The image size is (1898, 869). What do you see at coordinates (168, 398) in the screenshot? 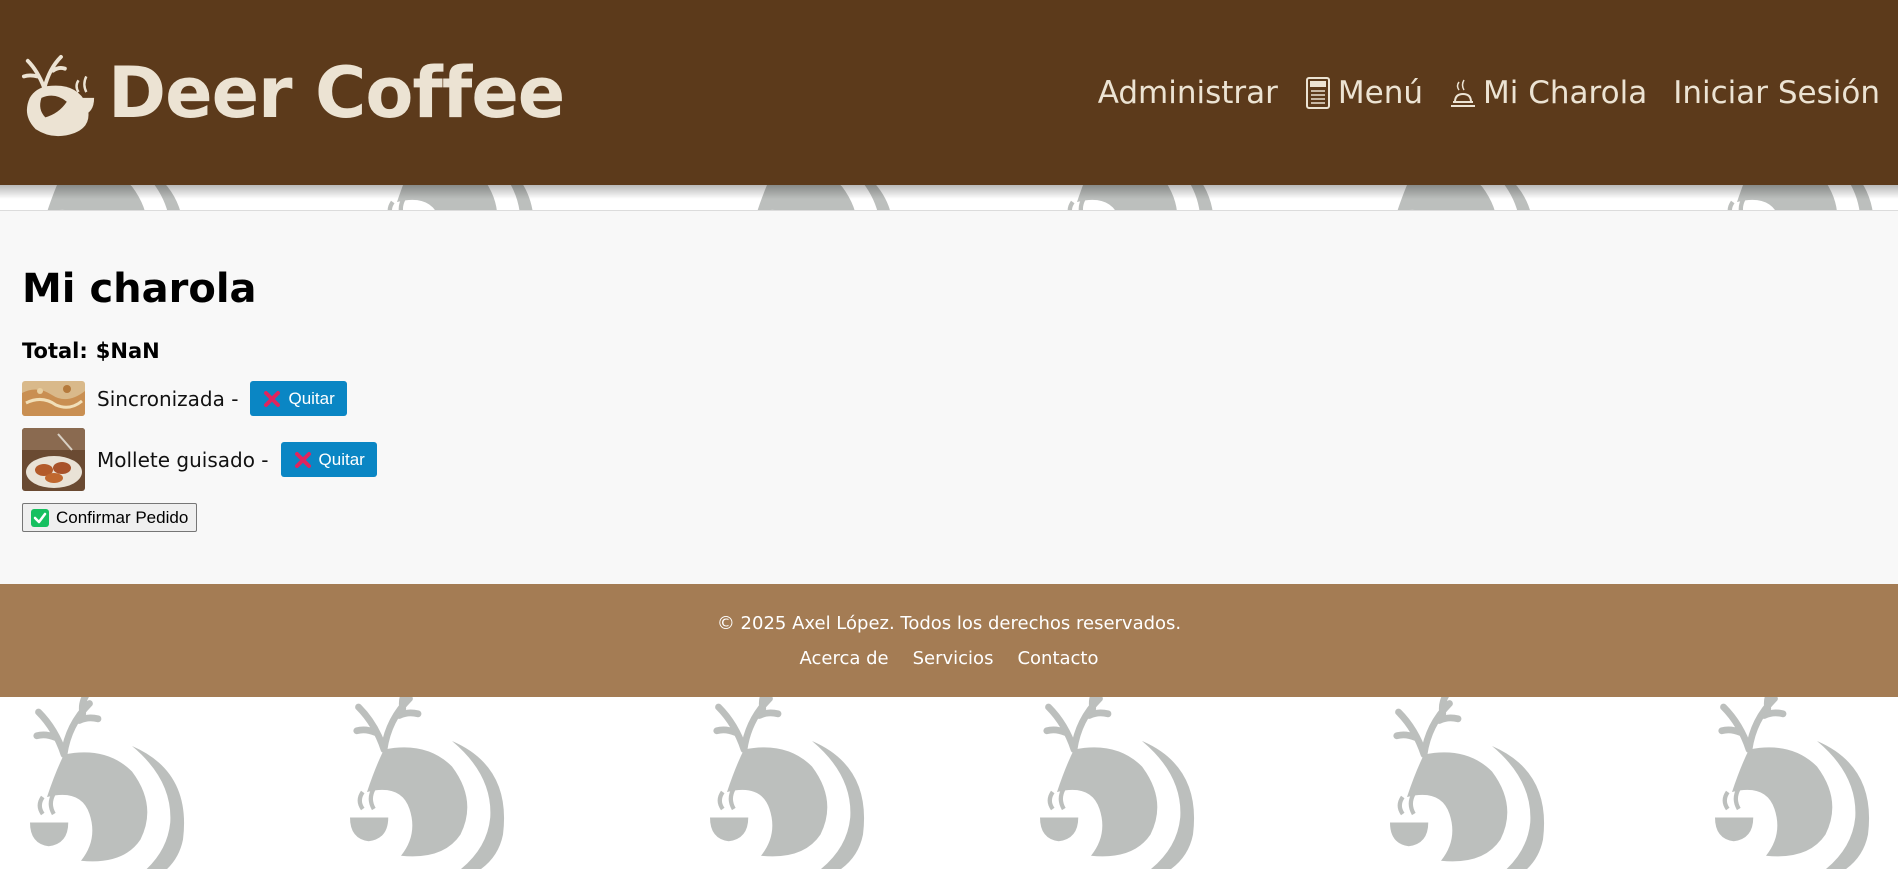
I see `item-name: Sincronizada -` at bounding box center [168, 398].